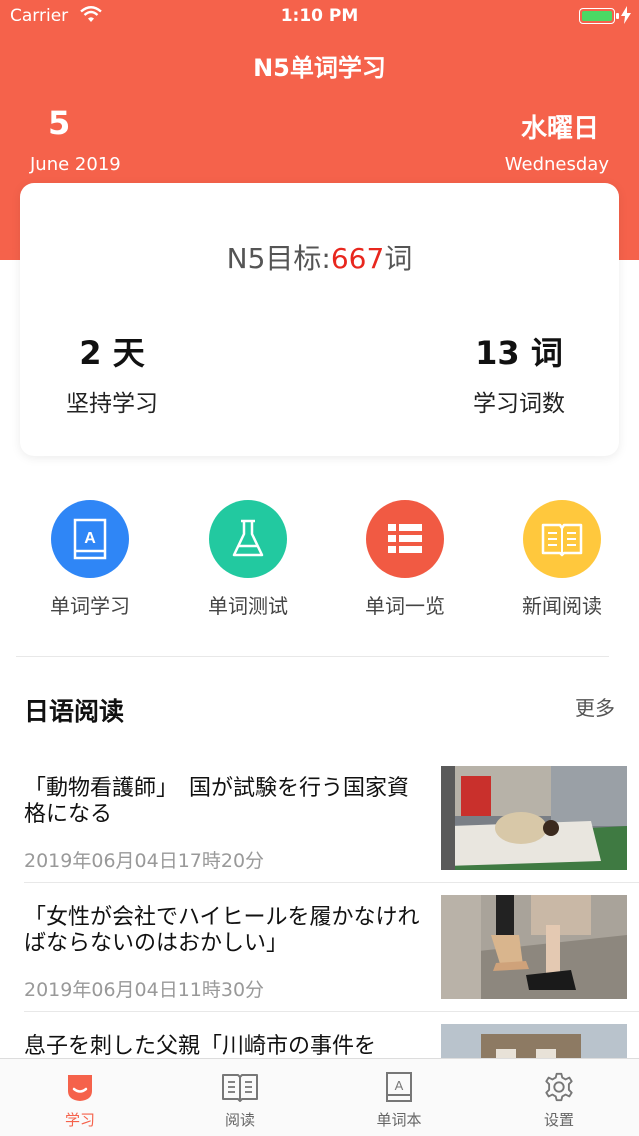 The height and width of the screenshot is (1136, 639). I want to click on weekday-english: Wednesday, so click(556, 164).